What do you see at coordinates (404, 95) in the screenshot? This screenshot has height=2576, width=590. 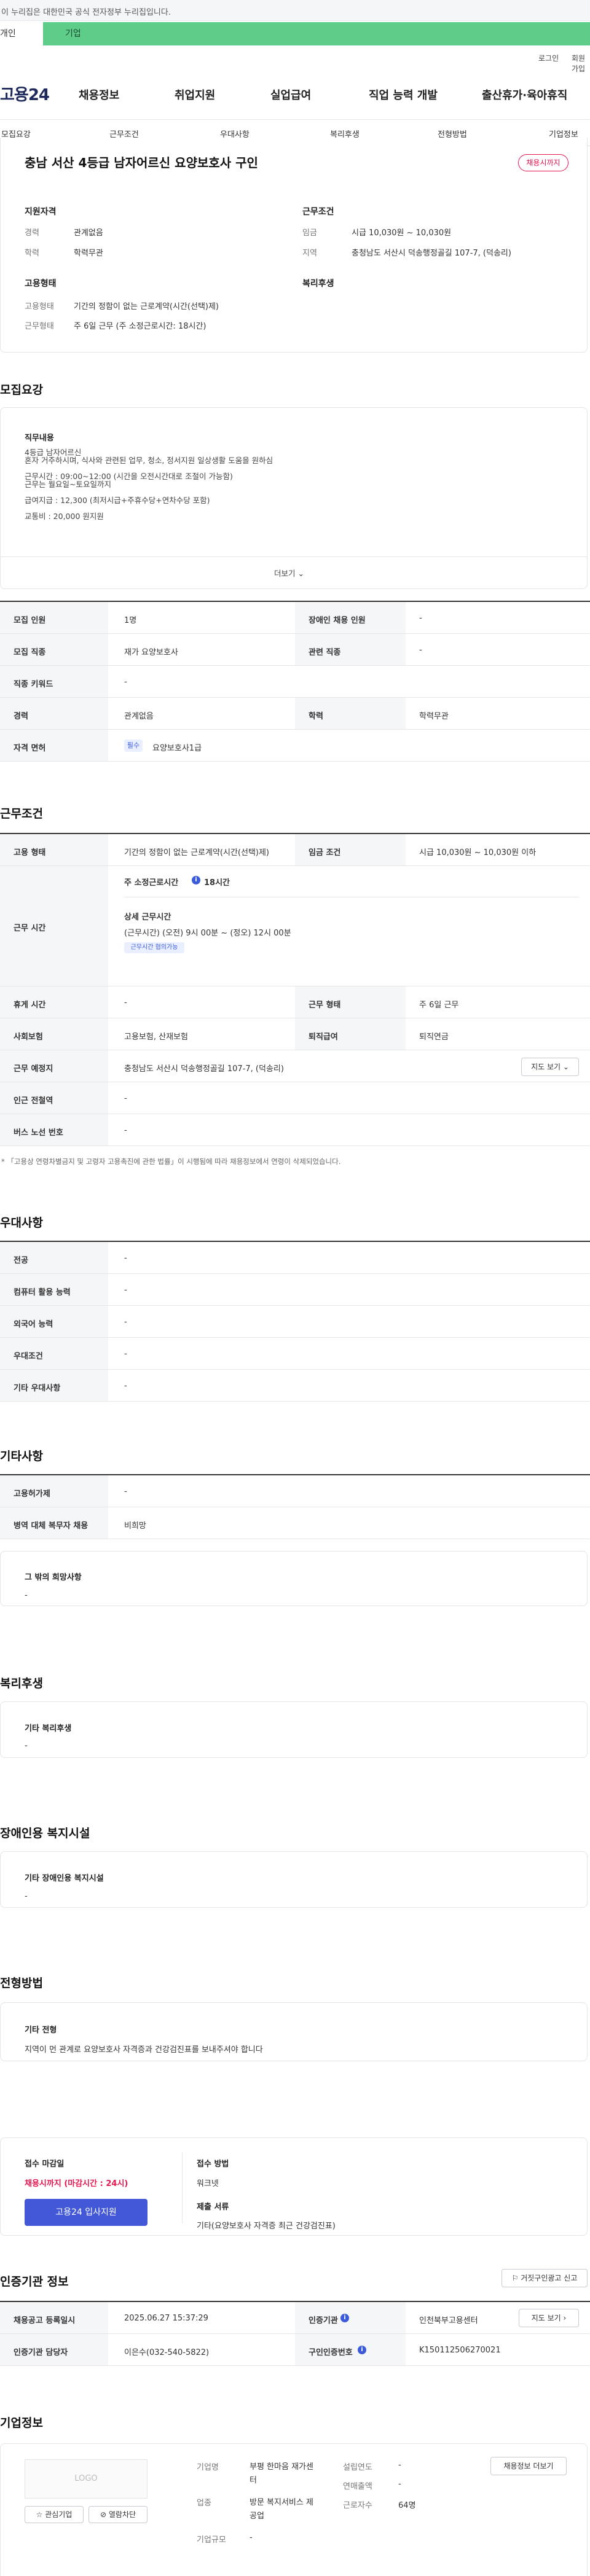 I see `gnb-vocational-training: 직업 능력 개발` at bounding box center [404, 95].